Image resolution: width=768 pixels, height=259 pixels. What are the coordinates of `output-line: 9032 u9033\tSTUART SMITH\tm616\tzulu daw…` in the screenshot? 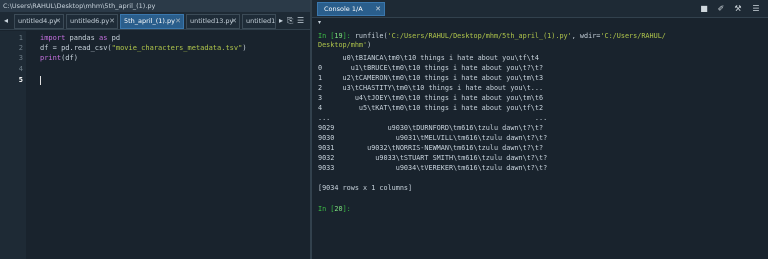 It's located at (433, 158).